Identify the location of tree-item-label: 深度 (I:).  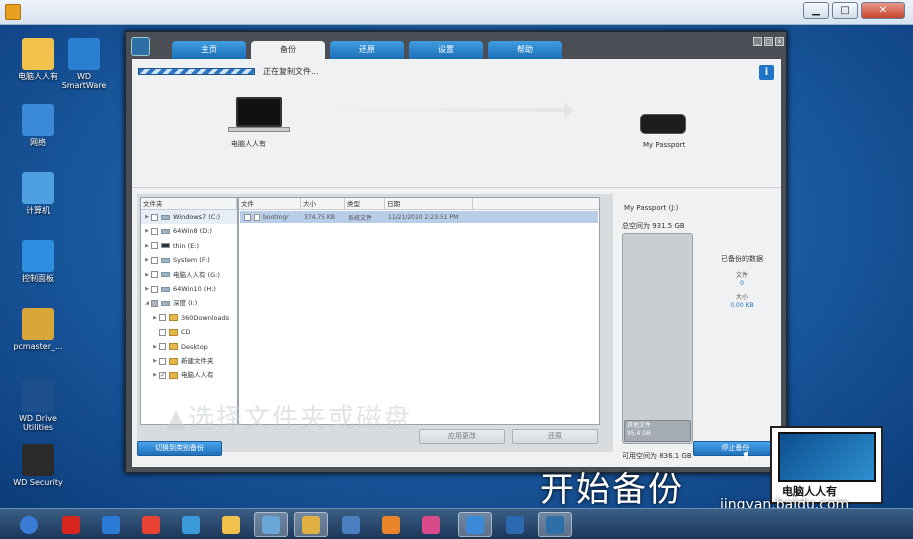
(185, 303).